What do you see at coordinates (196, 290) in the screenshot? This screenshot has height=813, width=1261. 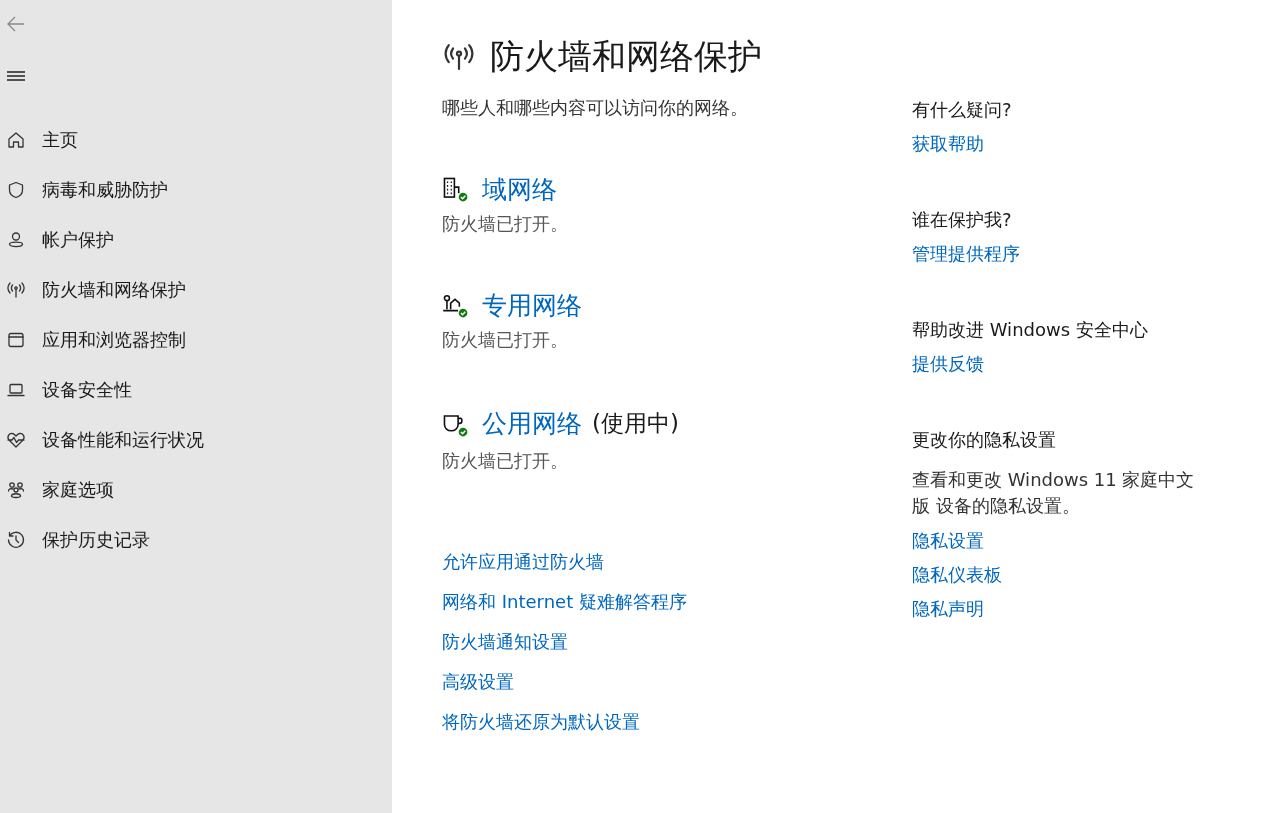 I see `sidebar-item: 防火墙和网络保护` at bounding box center [196, 290].